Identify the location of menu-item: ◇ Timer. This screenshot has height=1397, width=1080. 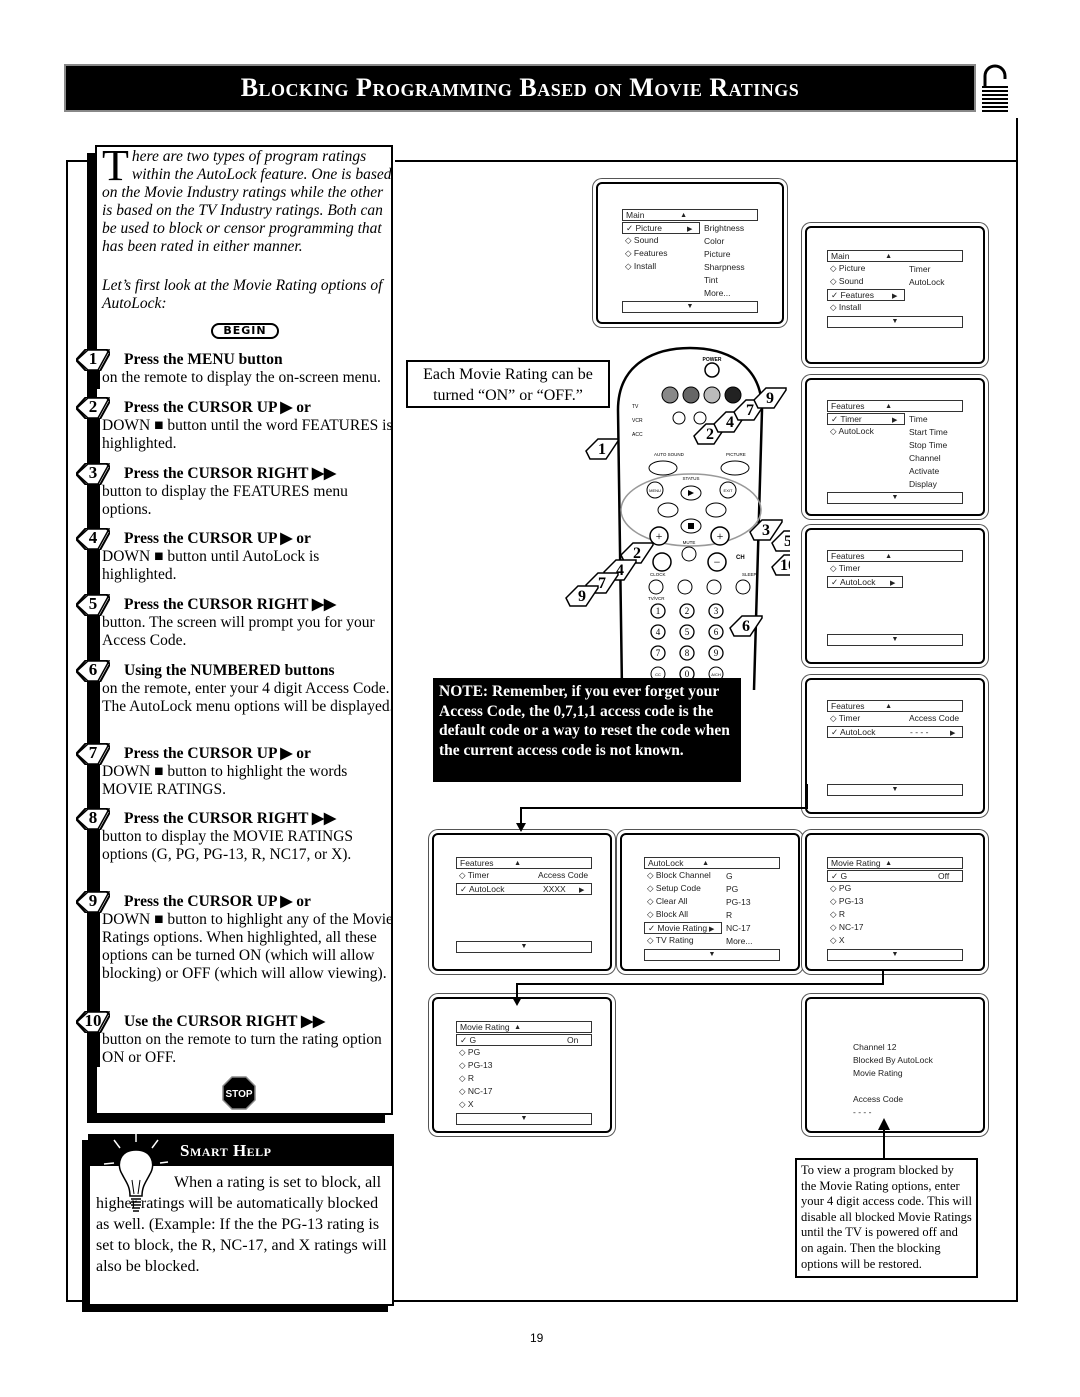
(865, 569).